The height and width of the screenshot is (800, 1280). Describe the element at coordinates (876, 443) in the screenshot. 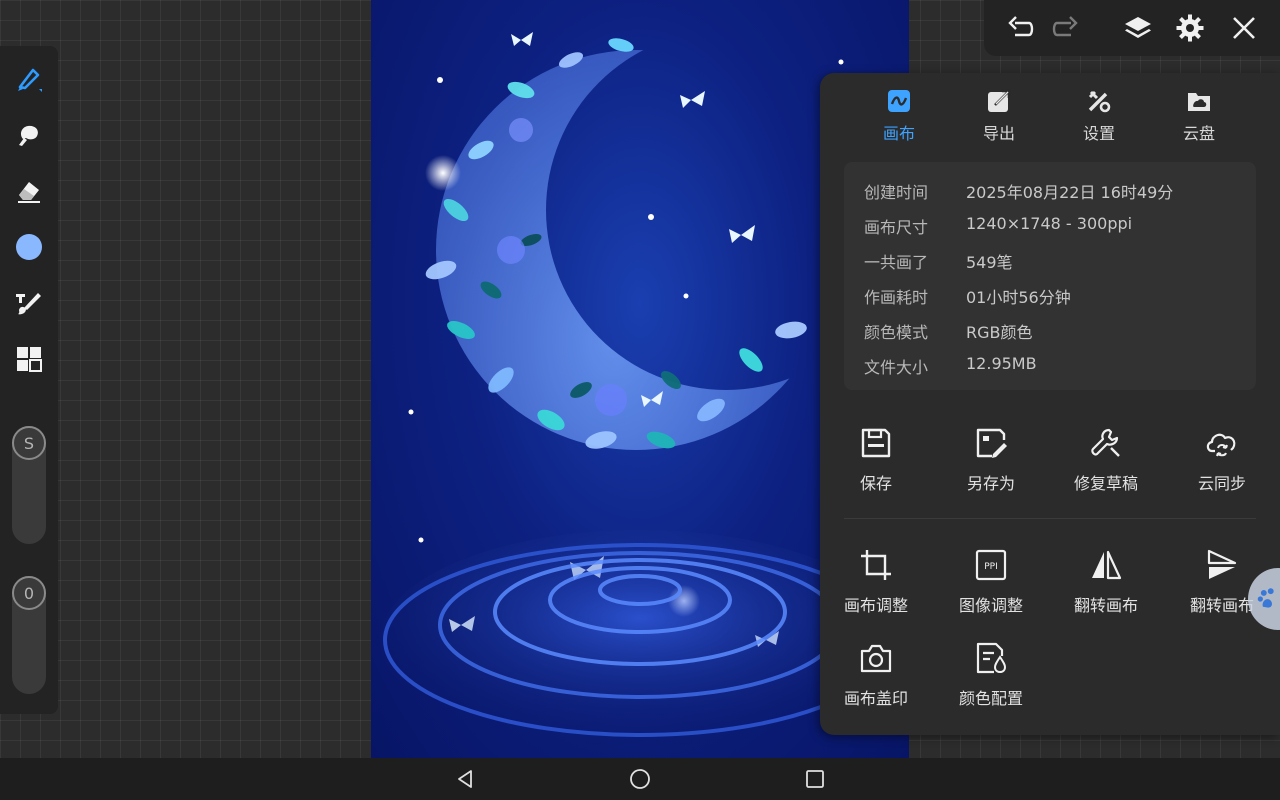

I see `save-icon` at that location.